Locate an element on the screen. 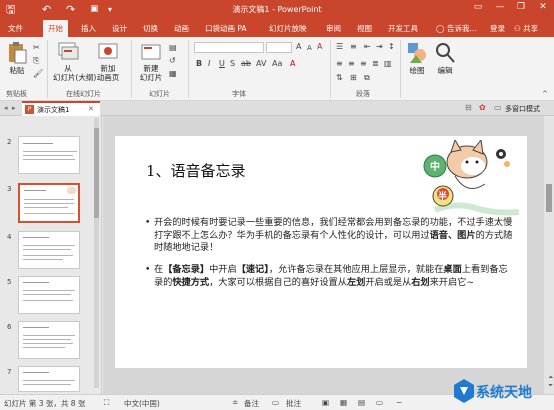 The width and height of the screenshot is (554, 410). justify-icon: ≣ is located at coordinates (375, 64).